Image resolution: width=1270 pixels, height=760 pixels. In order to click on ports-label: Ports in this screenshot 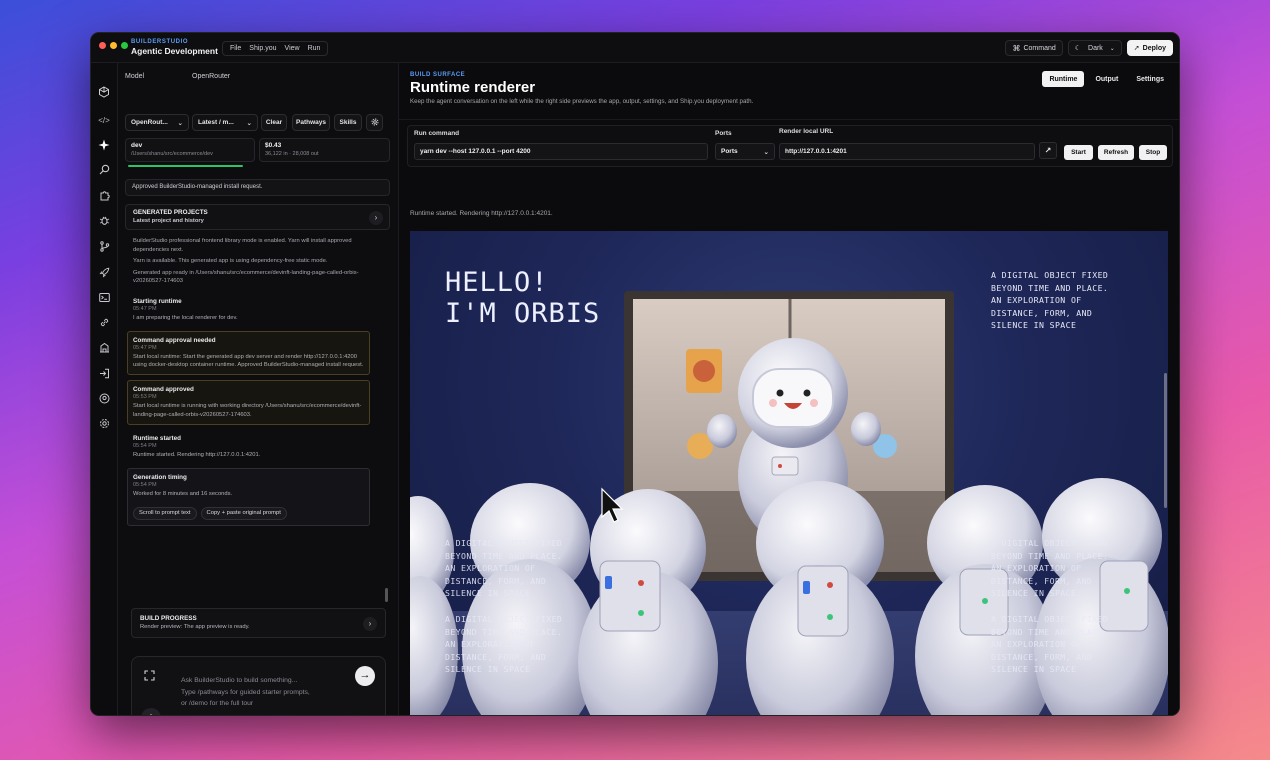, I will do `click(723, 133)`.